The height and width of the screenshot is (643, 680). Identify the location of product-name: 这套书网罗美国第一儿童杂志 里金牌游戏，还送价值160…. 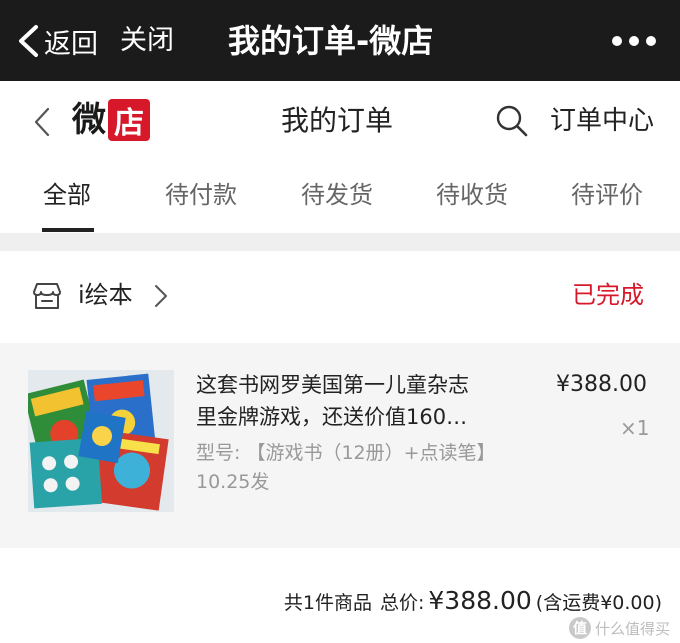
(366, 401).